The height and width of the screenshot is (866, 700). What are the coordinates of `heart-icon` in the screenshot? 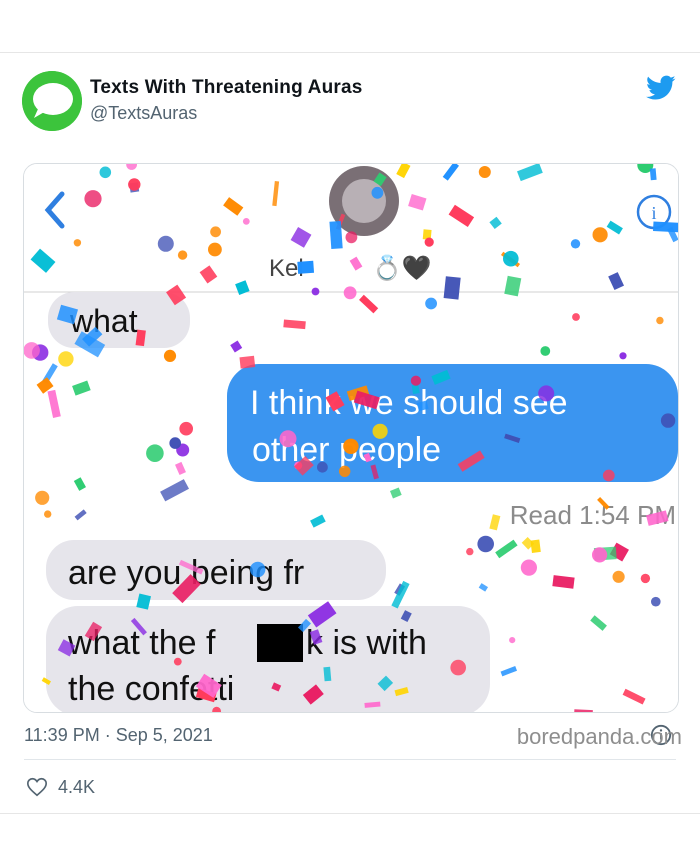 It's located at (37, 787).